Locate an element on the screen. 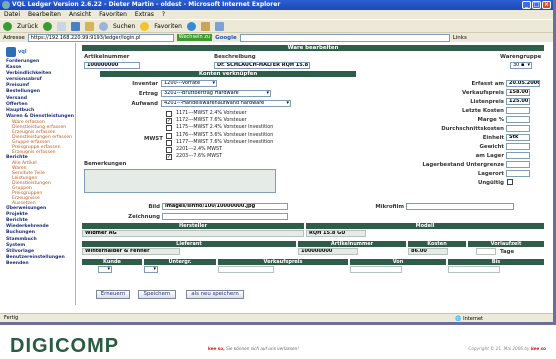 This screenshot has height=359, width=556. bild-label: Bild is located at coordinates (154, 207).